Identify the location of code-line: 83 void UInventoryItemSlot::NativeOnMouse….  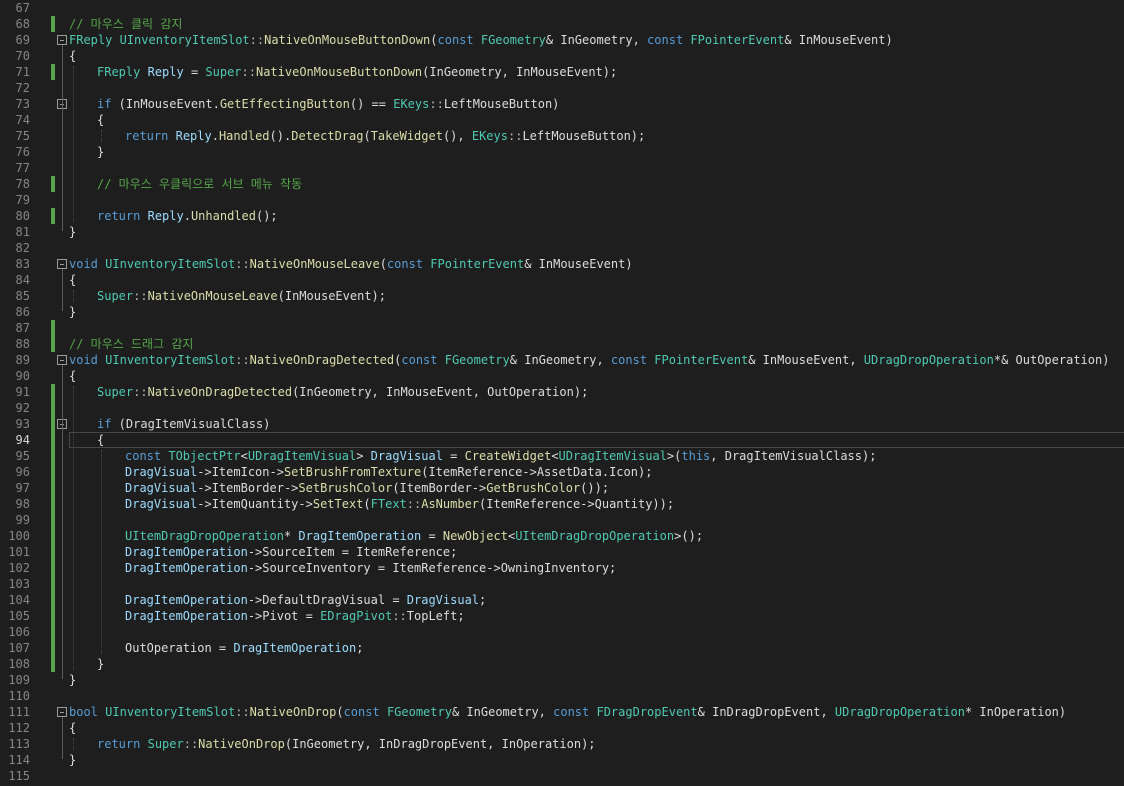
(562, 264).